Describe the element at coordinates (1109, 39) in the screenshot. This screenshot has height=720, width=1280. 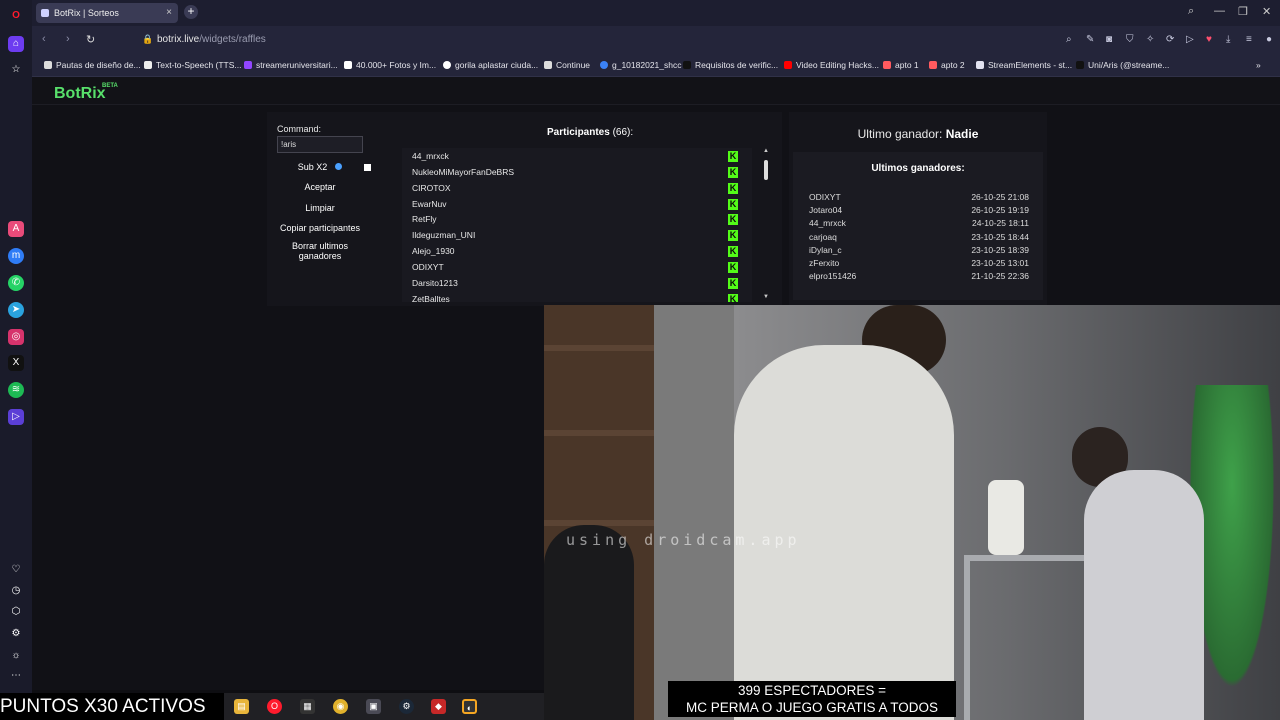
I see `camera-icon: ◙` at that location.